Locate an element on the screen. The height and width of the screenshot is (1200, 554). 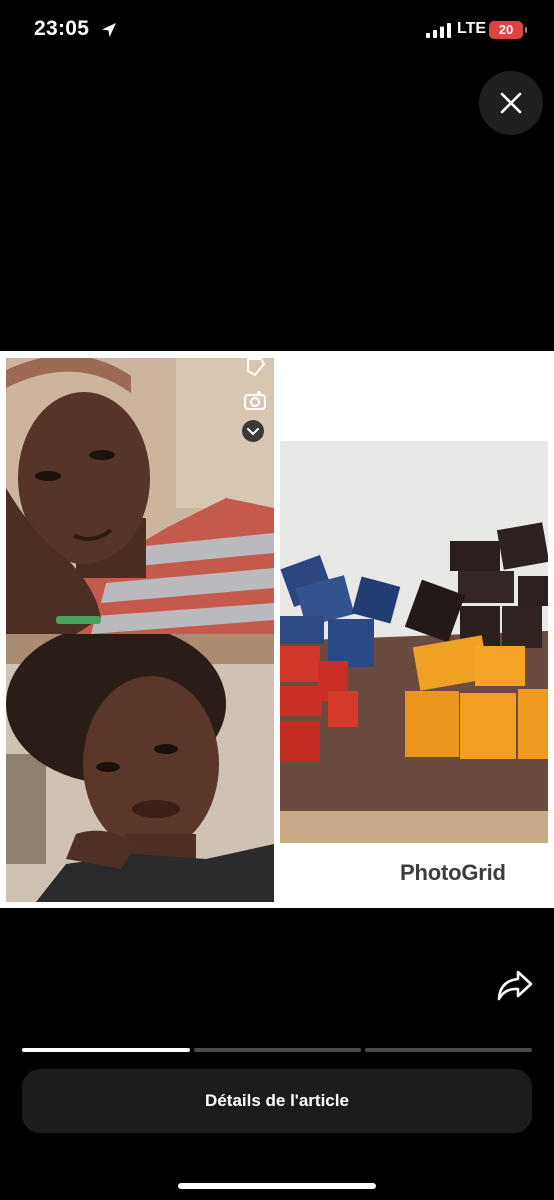
close-button is located at coordinates (511, 103).